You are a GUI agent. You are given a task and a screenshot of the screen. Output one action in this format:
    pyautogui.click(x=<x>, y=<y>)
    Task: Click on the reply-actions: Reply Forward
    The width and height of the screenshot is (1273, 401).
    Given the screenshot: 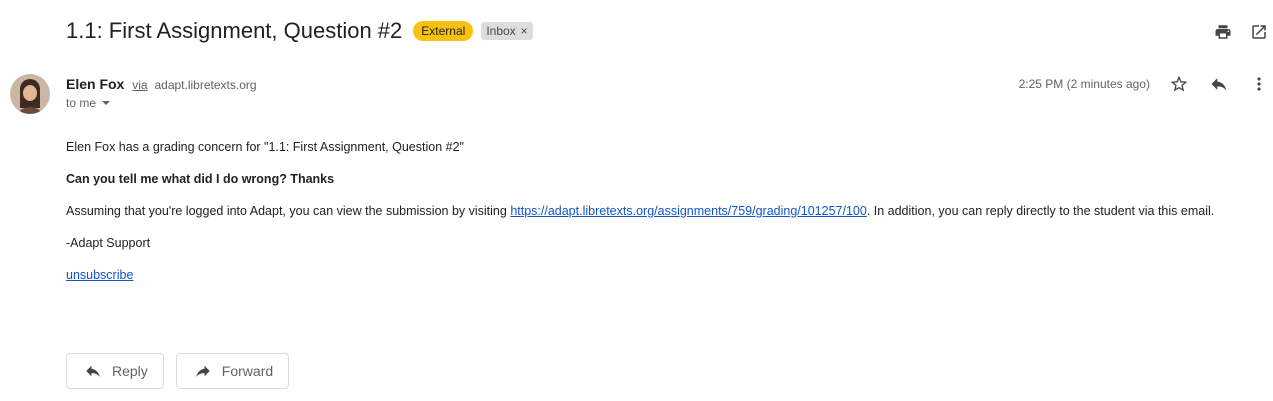 What is the action you would take?
    pyautogui.click(x=178, y=371)
    